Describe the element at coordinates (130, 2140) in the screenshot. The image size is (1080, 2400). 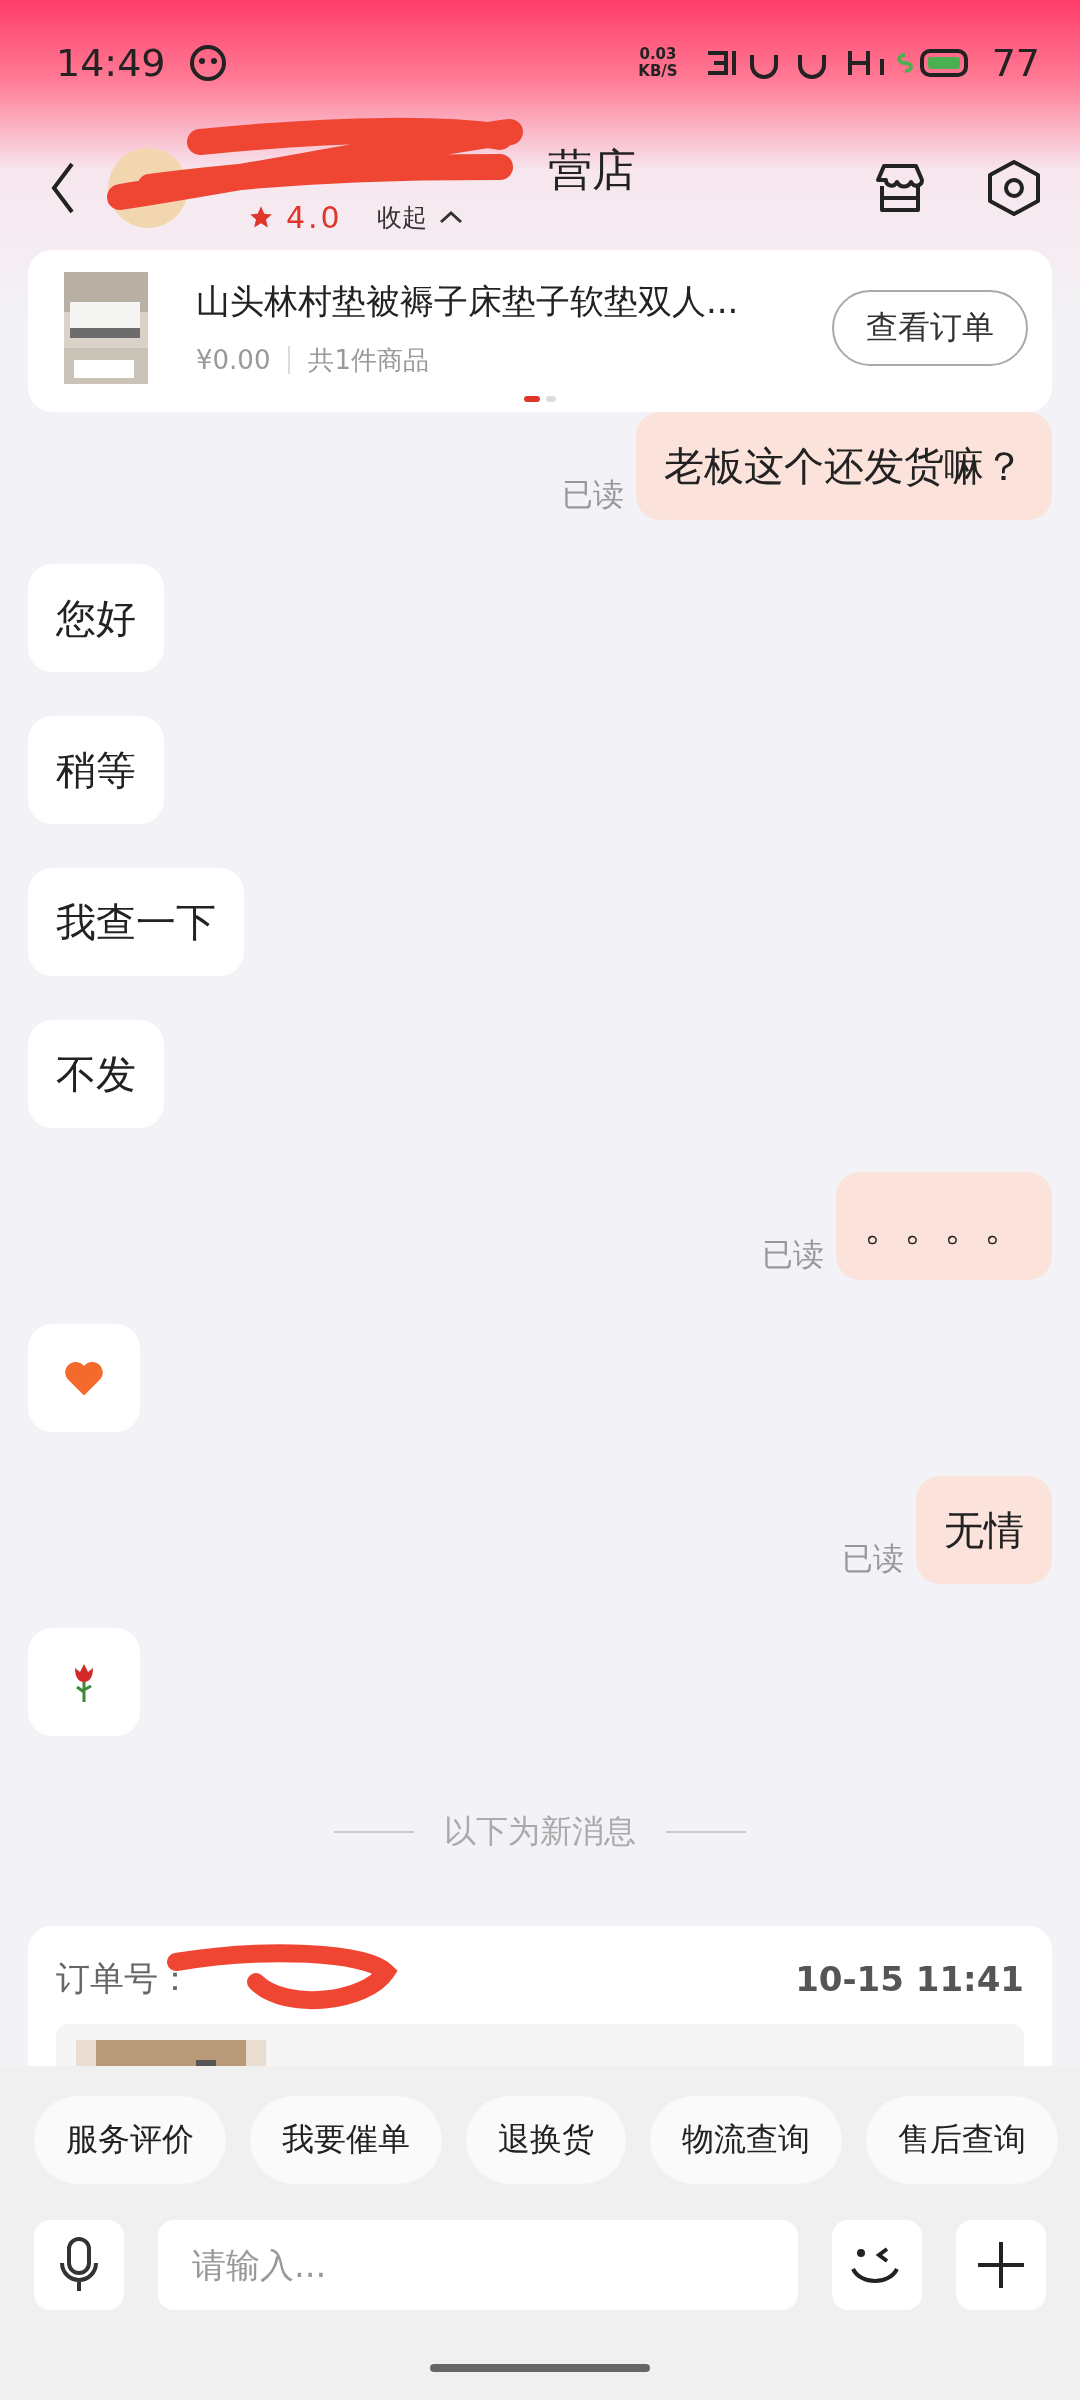
I see `quick-reply-chip: 服务评价` at that location.